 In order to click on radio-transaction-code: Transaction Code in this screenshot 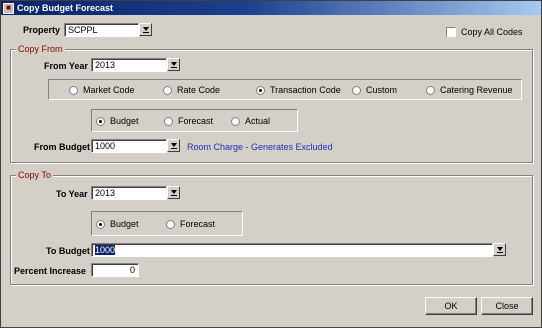, I will do `click(298, 90)`.